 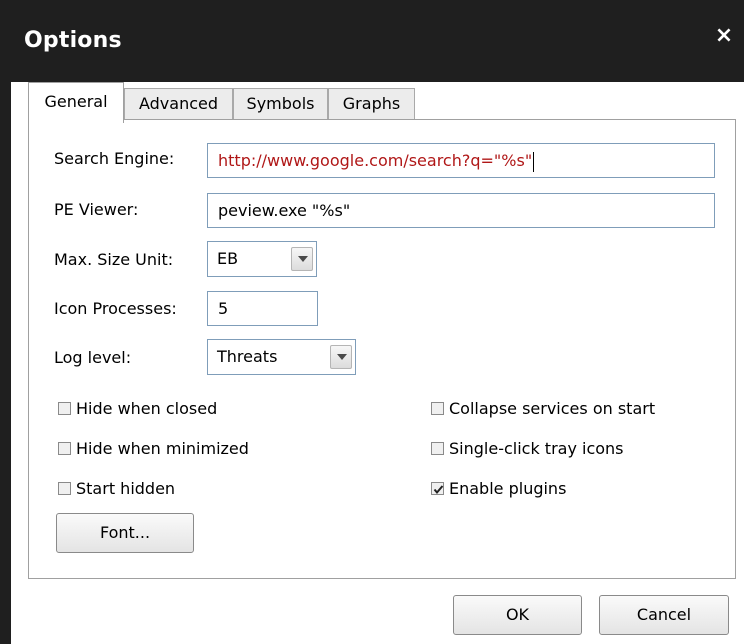 I want to click on text-caret, so click(x=534, y=161).